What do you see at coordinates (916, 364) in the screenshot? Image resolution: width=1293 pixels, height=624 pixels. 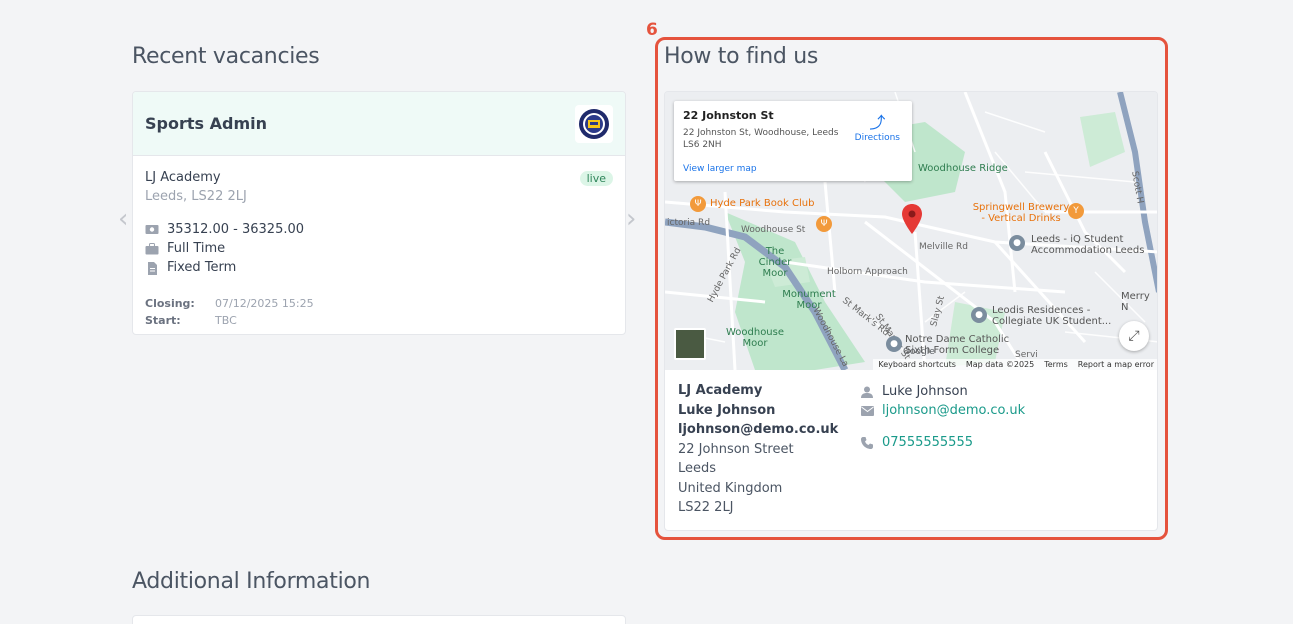 I see `keyboard-shortcuts-link: Keyboard shortcuts` at bounding box center [916, 364].